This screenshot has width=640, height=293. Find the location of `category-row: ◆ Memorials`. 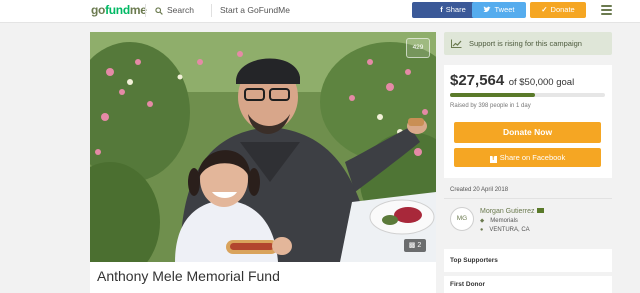

category-row: ◆ Memorials is located at coordinates (499, 221).